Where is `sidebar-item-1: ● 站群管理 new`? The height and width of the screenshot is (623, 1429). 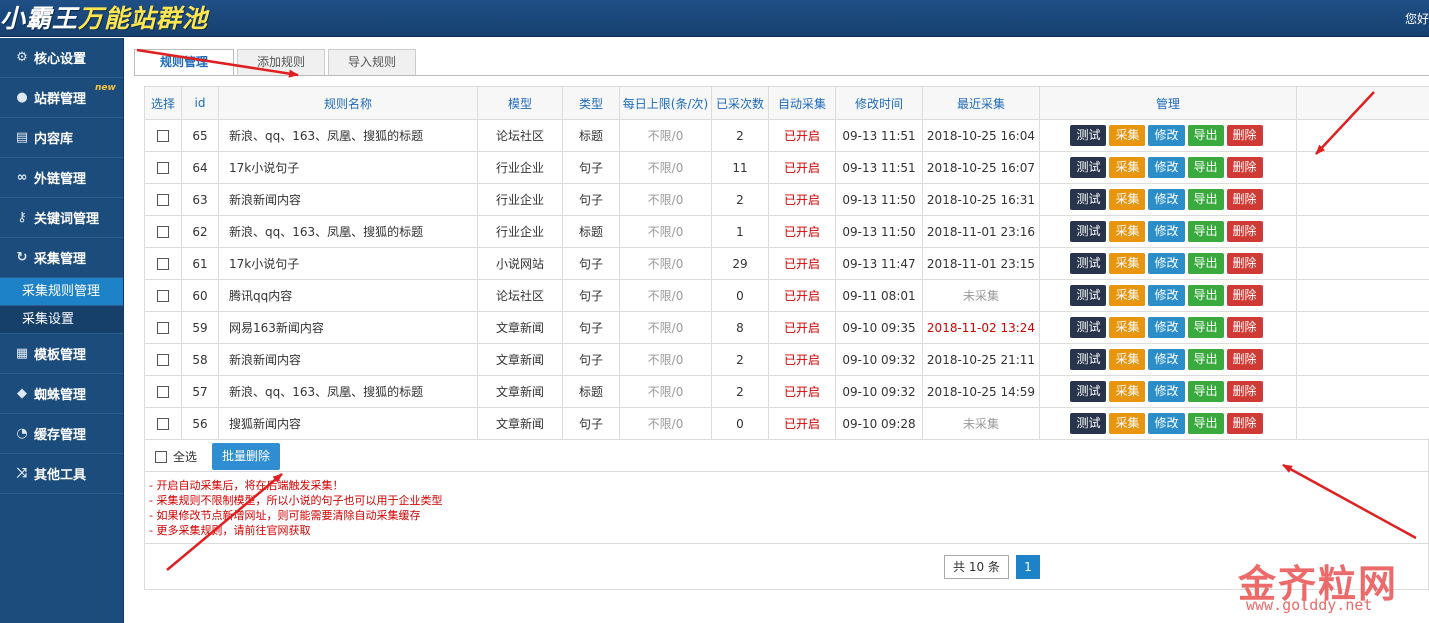 sidebar-item-1: ● 站群管理 new is located at coordinates (61, 98).